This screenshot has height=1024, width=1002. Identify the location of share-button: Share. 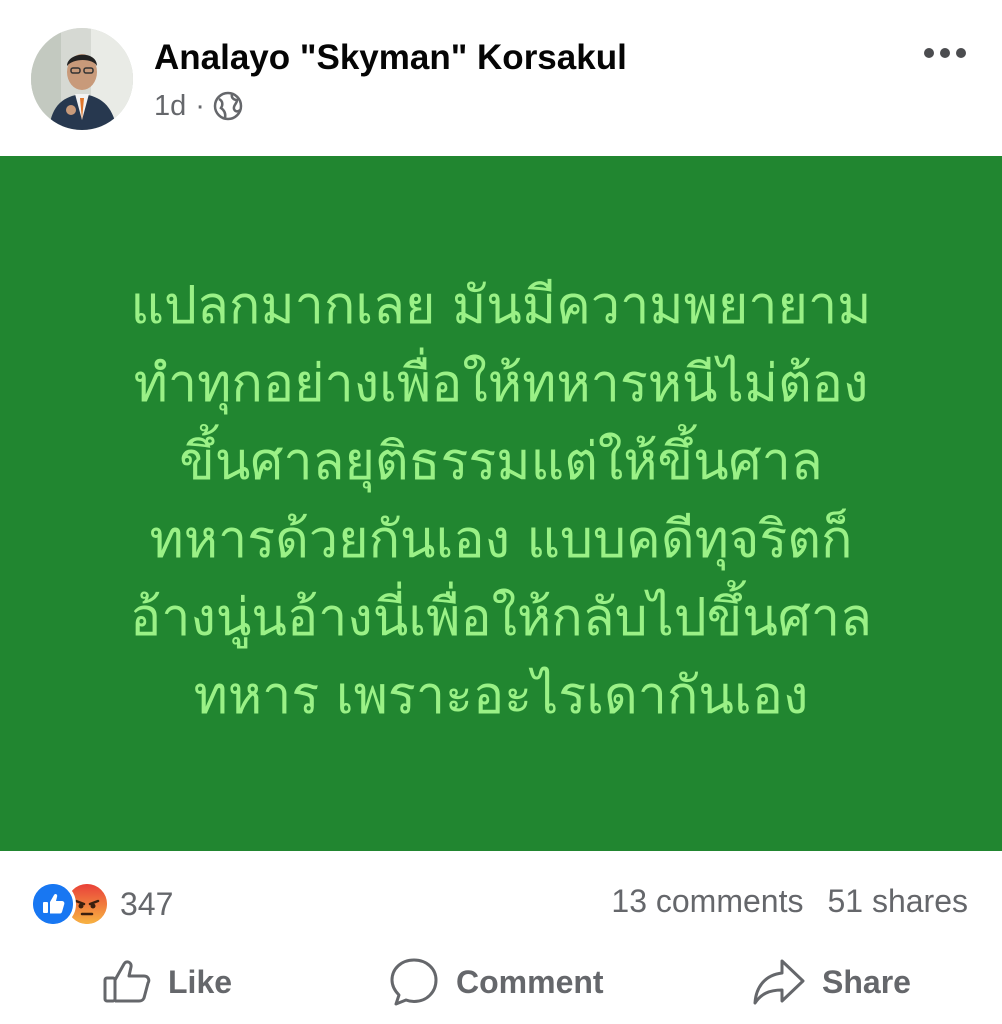
(831, 982).